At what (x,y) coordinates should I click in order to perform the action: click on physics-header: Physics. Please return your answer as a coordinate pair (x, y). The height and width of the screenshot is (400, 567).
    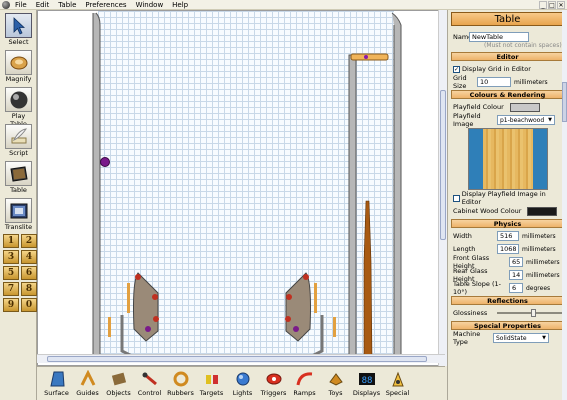
    Looking at the image, I should click on (507, 223).